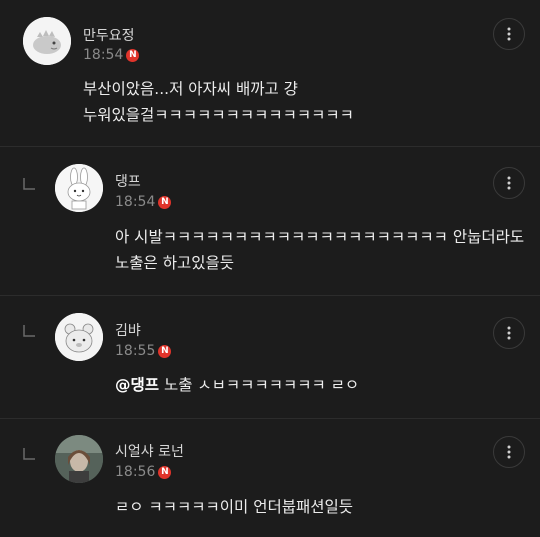 This screenshot has width=540, height=537. I want to click on dinosaur-avatar-icon, so click(47, 41).